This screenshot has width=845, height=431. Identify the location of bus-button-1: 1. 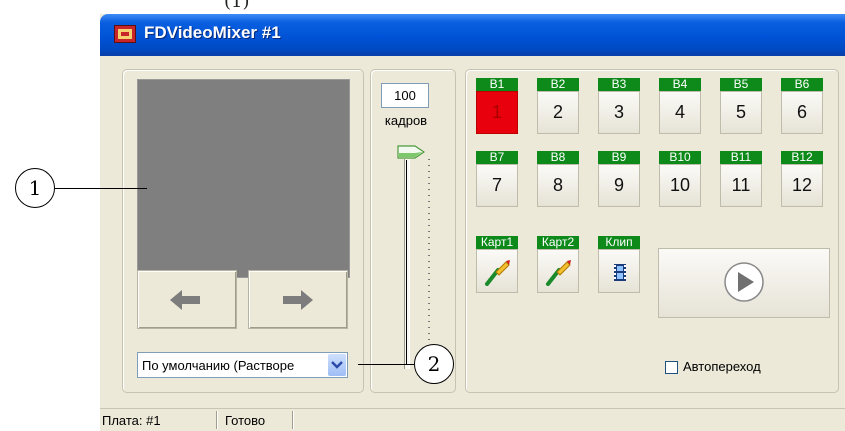
(497, 112).